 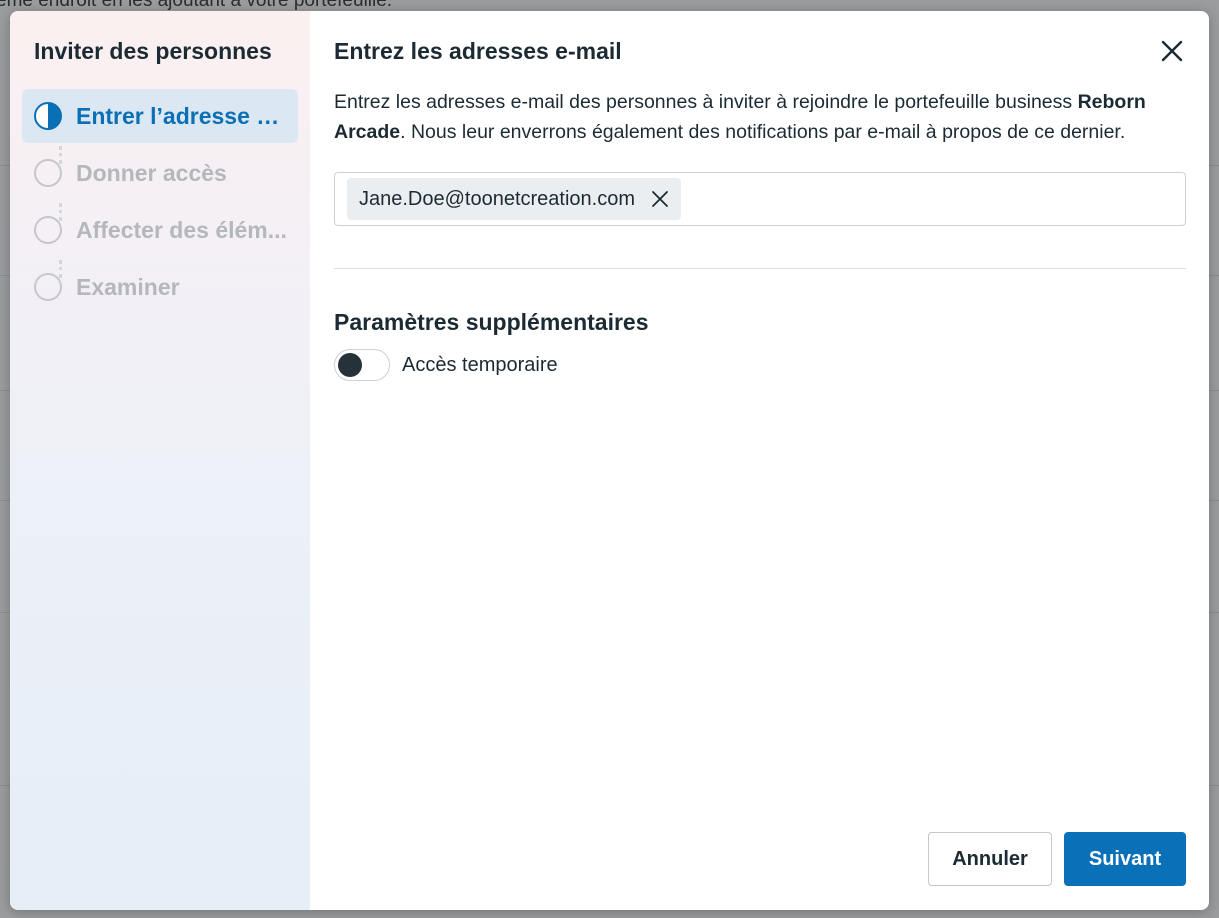 What do you see at coordinates (1057, 859) in the screenshot?
I see `dialog-footer: Annuler Suivant` at bounding box center [1057, 859].